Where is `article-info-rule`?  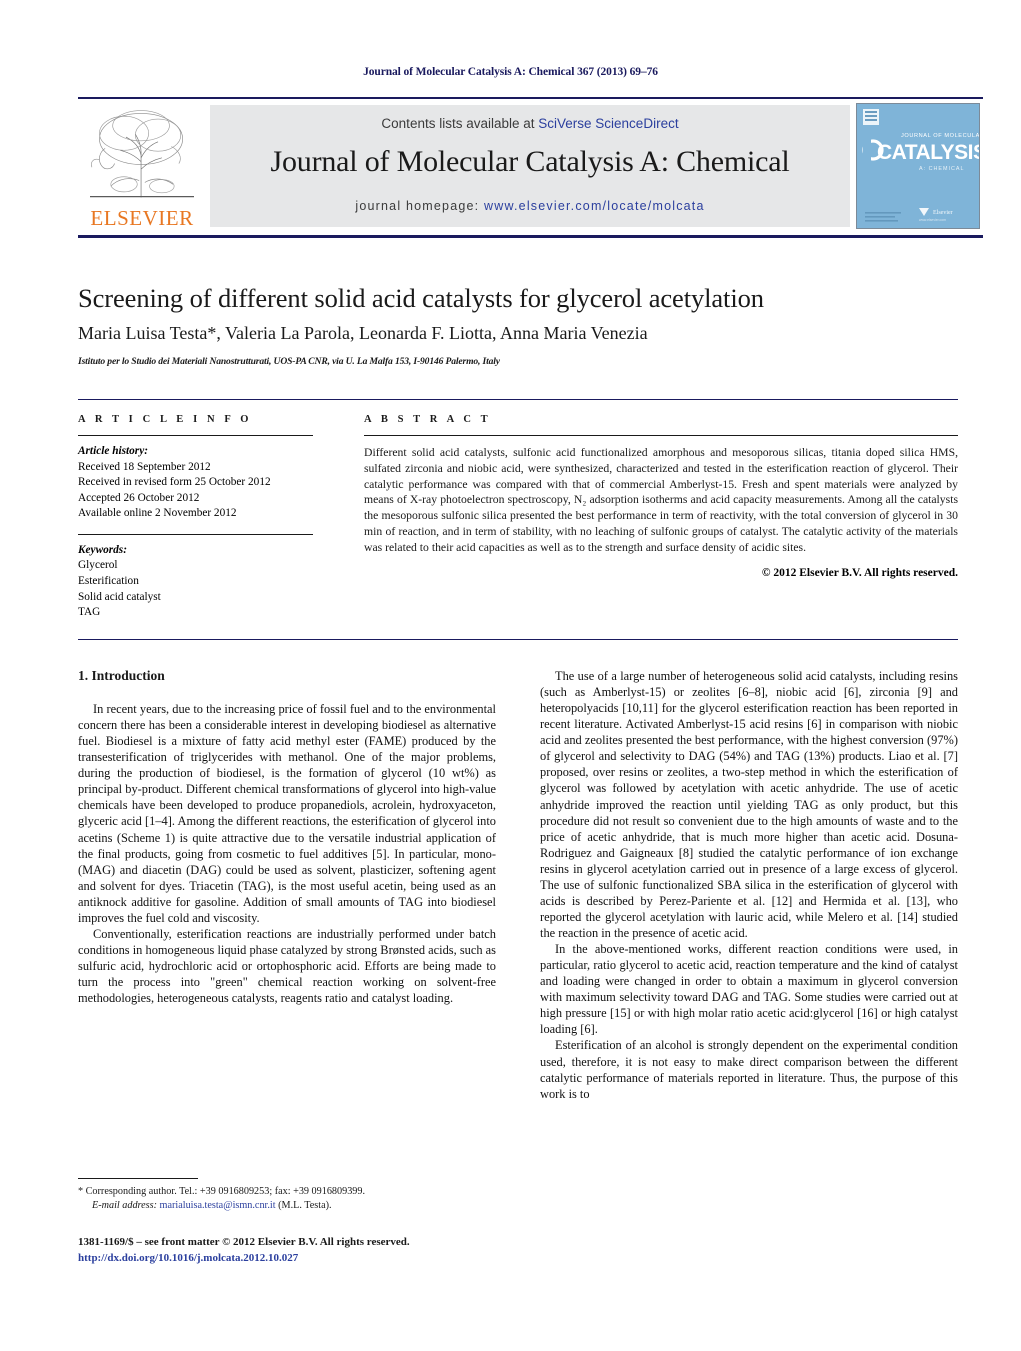
article-info-rule is located at coordinates (195, 435).